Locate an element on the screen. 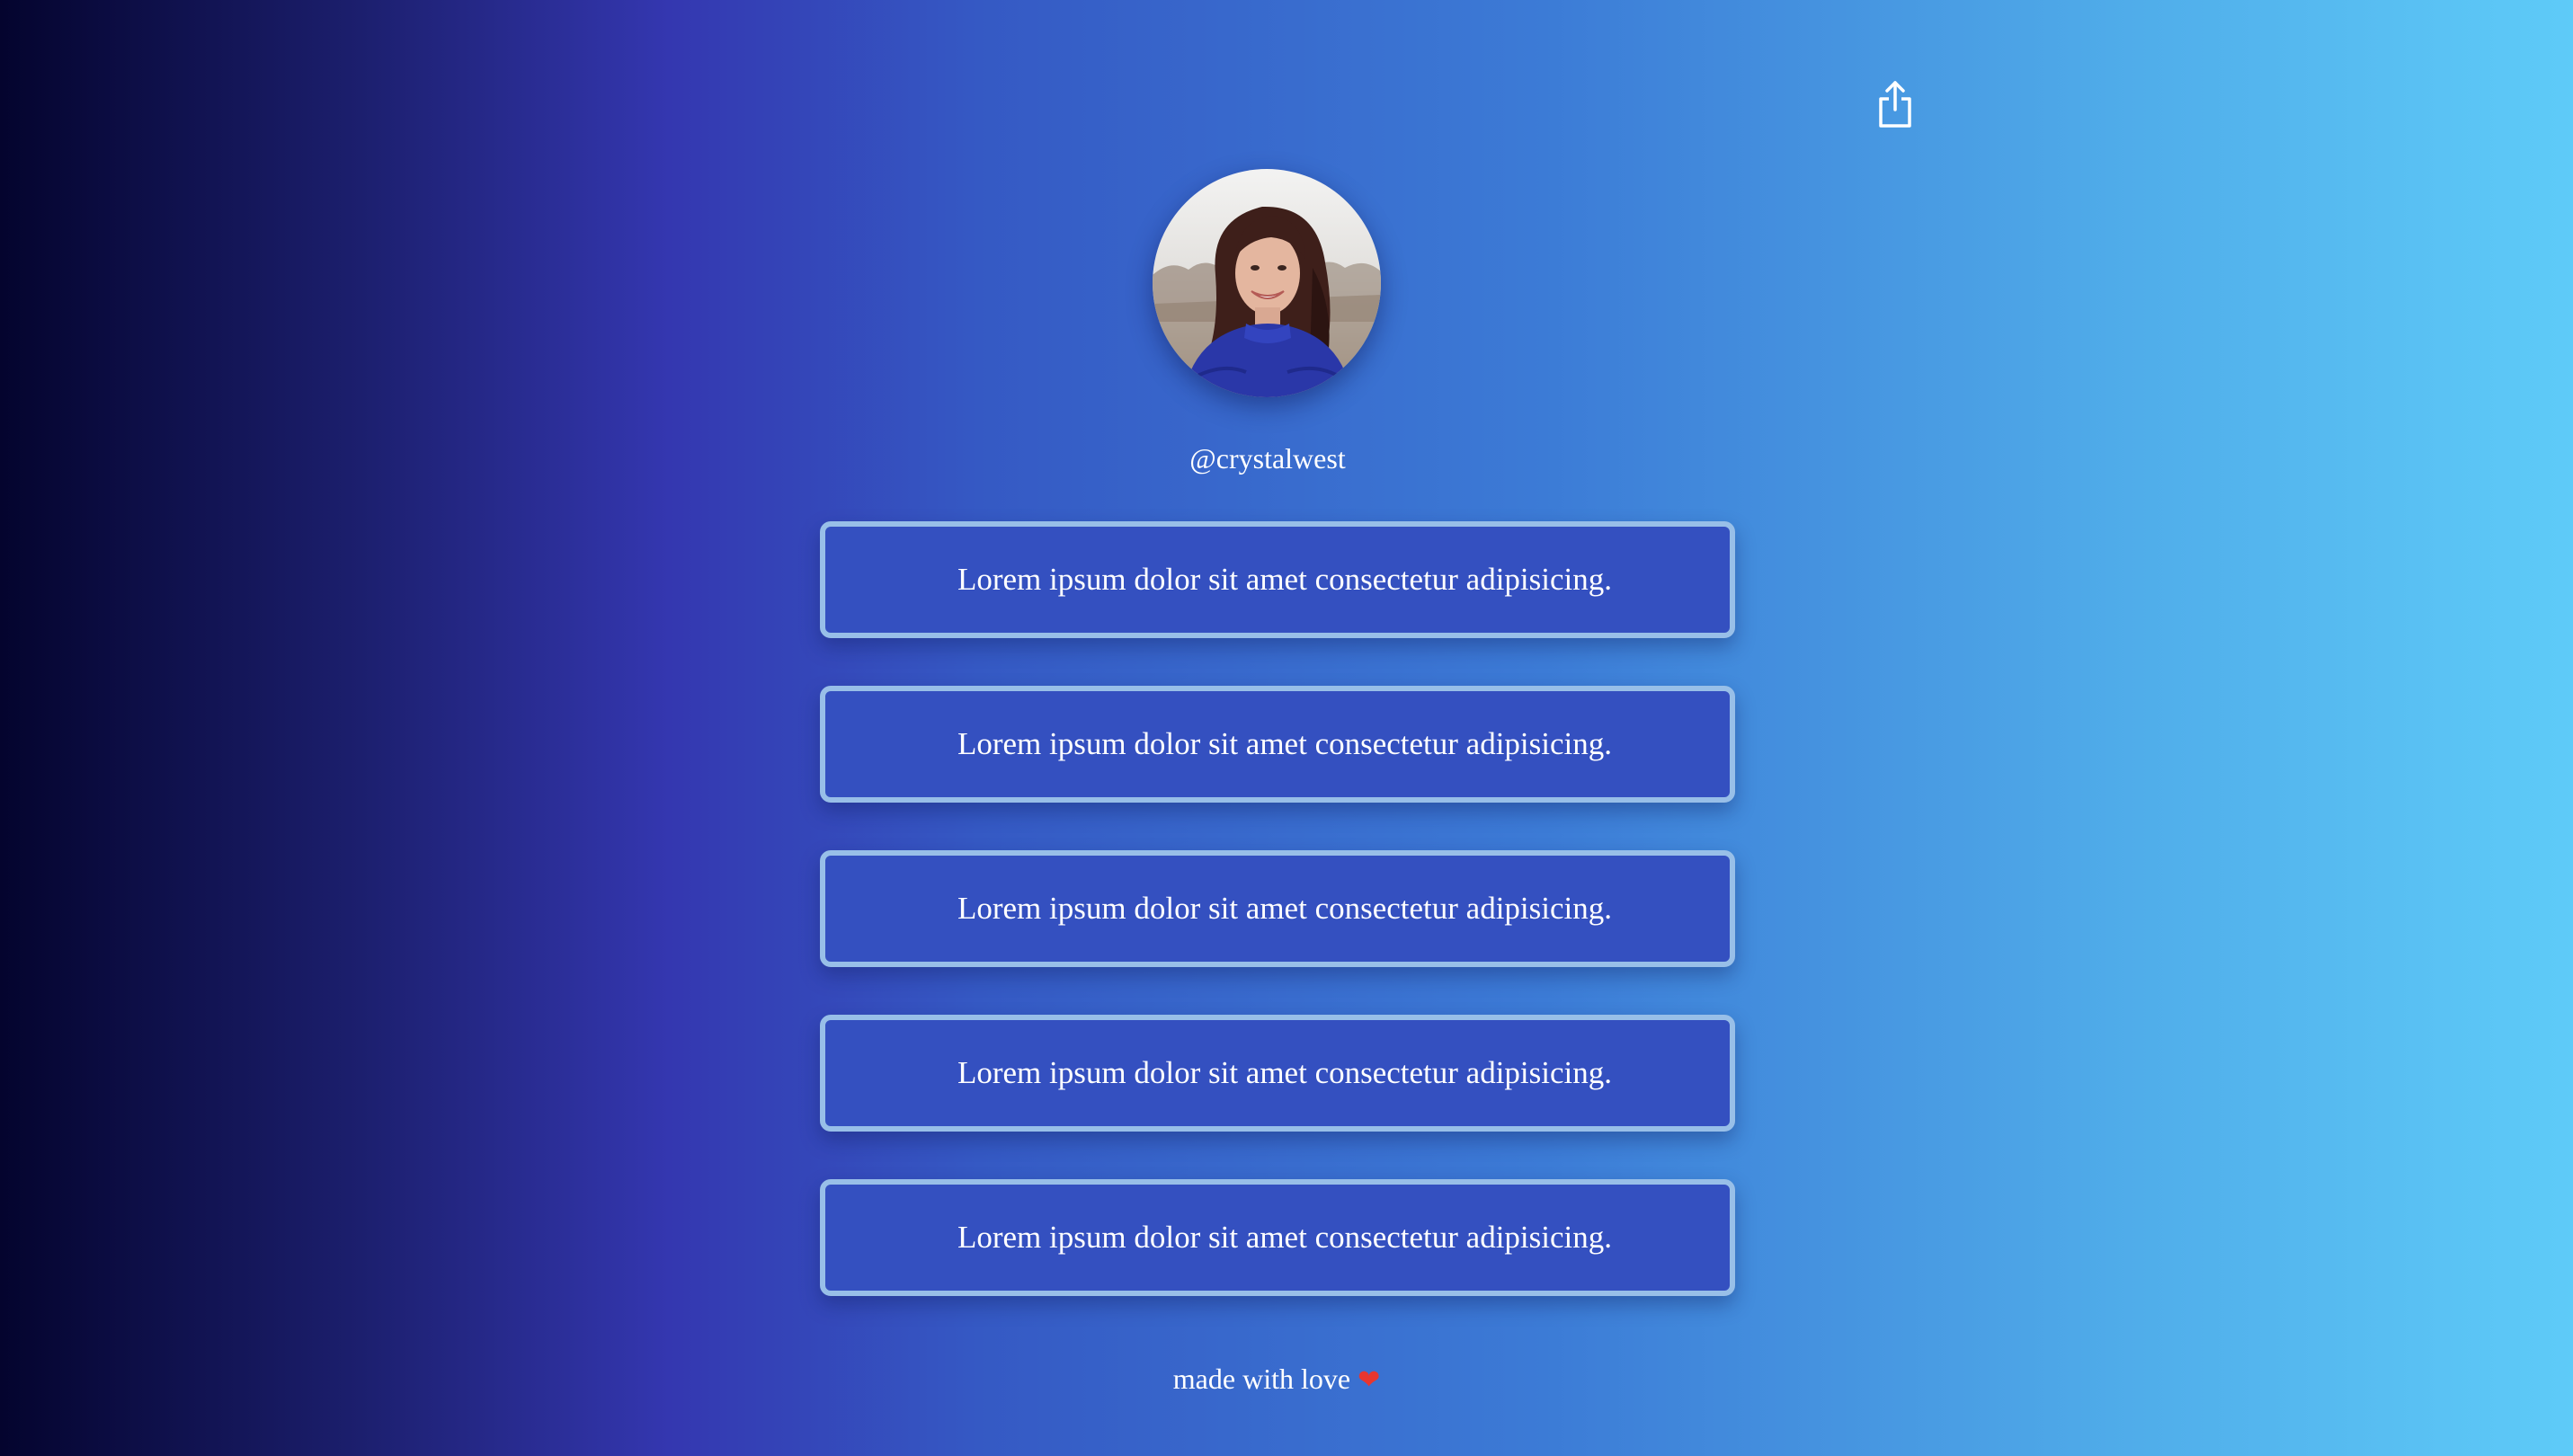  profile-handle: @crystalwest is located at coordinates (1267, 458).